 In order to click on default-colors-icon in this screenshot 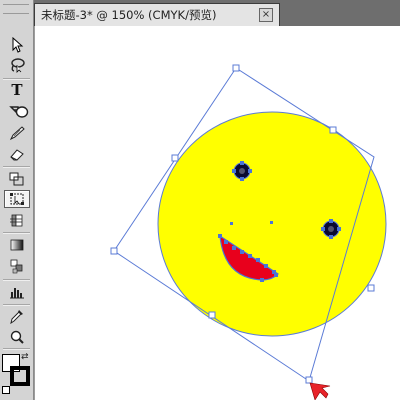, I will do `click(6, 390)`.